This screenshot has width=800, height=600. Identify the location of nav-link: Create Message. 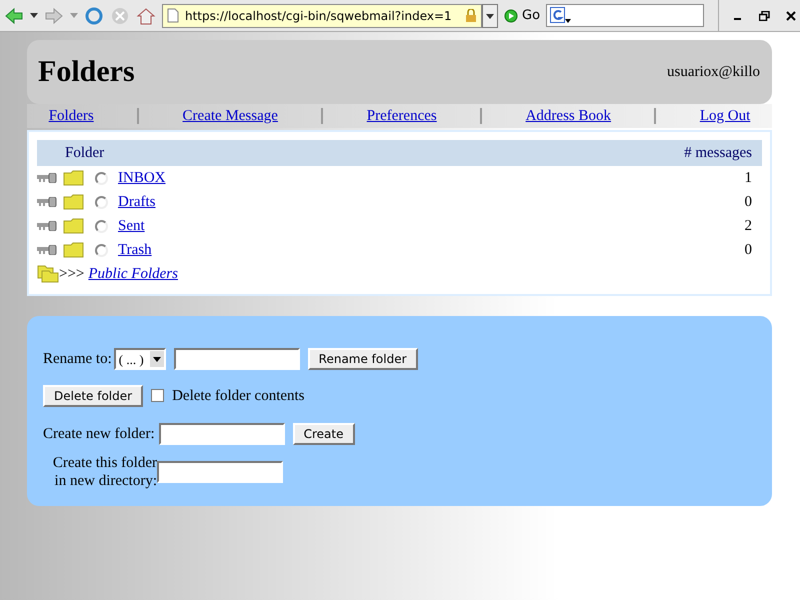
(230, 116).